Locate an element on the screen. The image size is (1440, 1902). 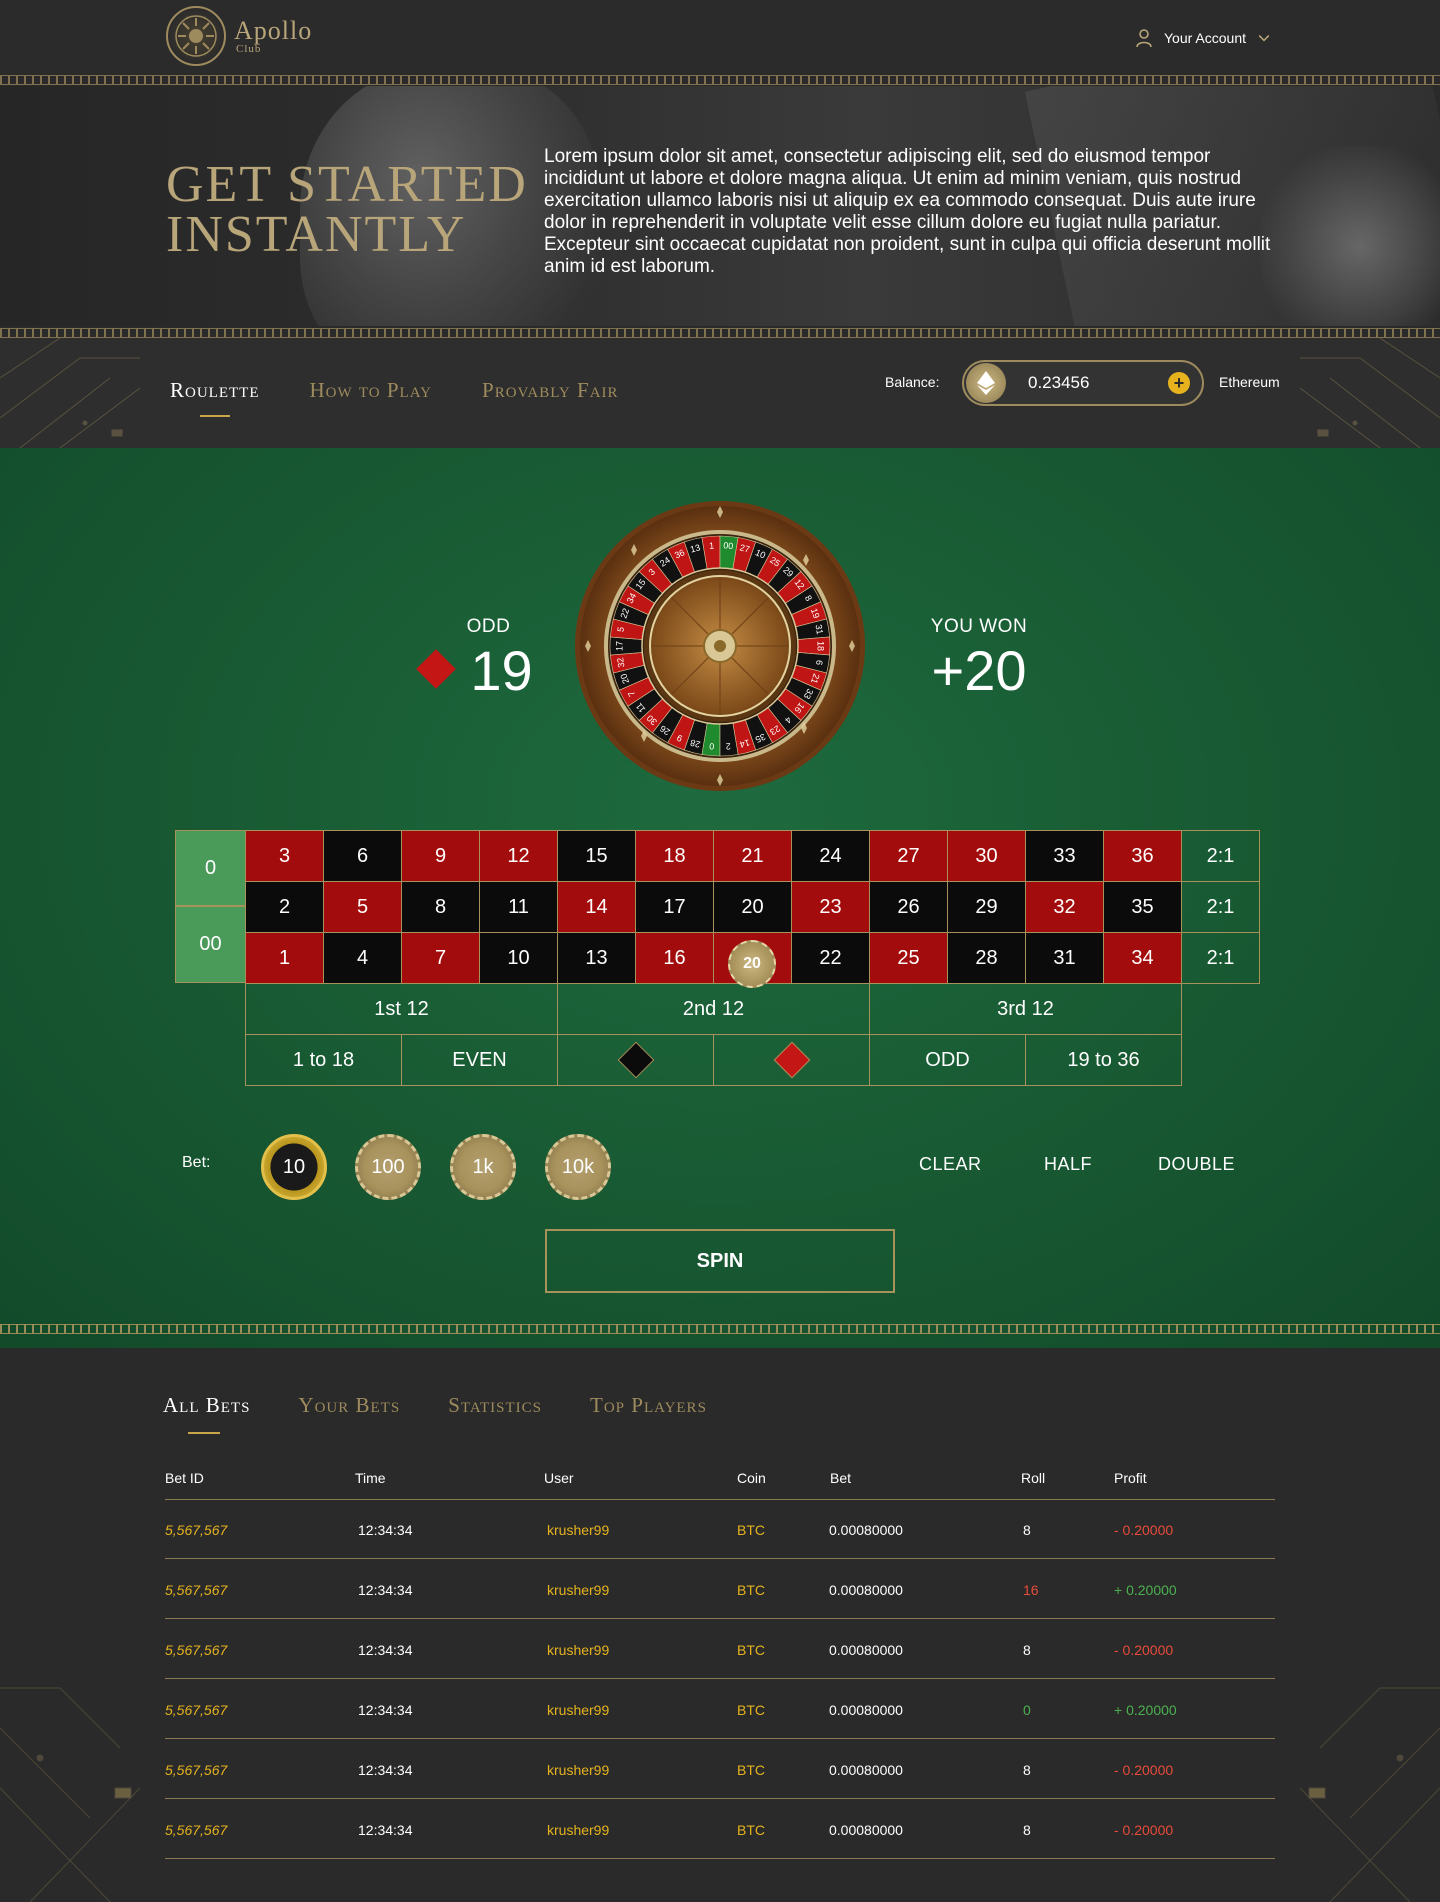
tab-roulette: Roulette is located at coordinates (215, 397).